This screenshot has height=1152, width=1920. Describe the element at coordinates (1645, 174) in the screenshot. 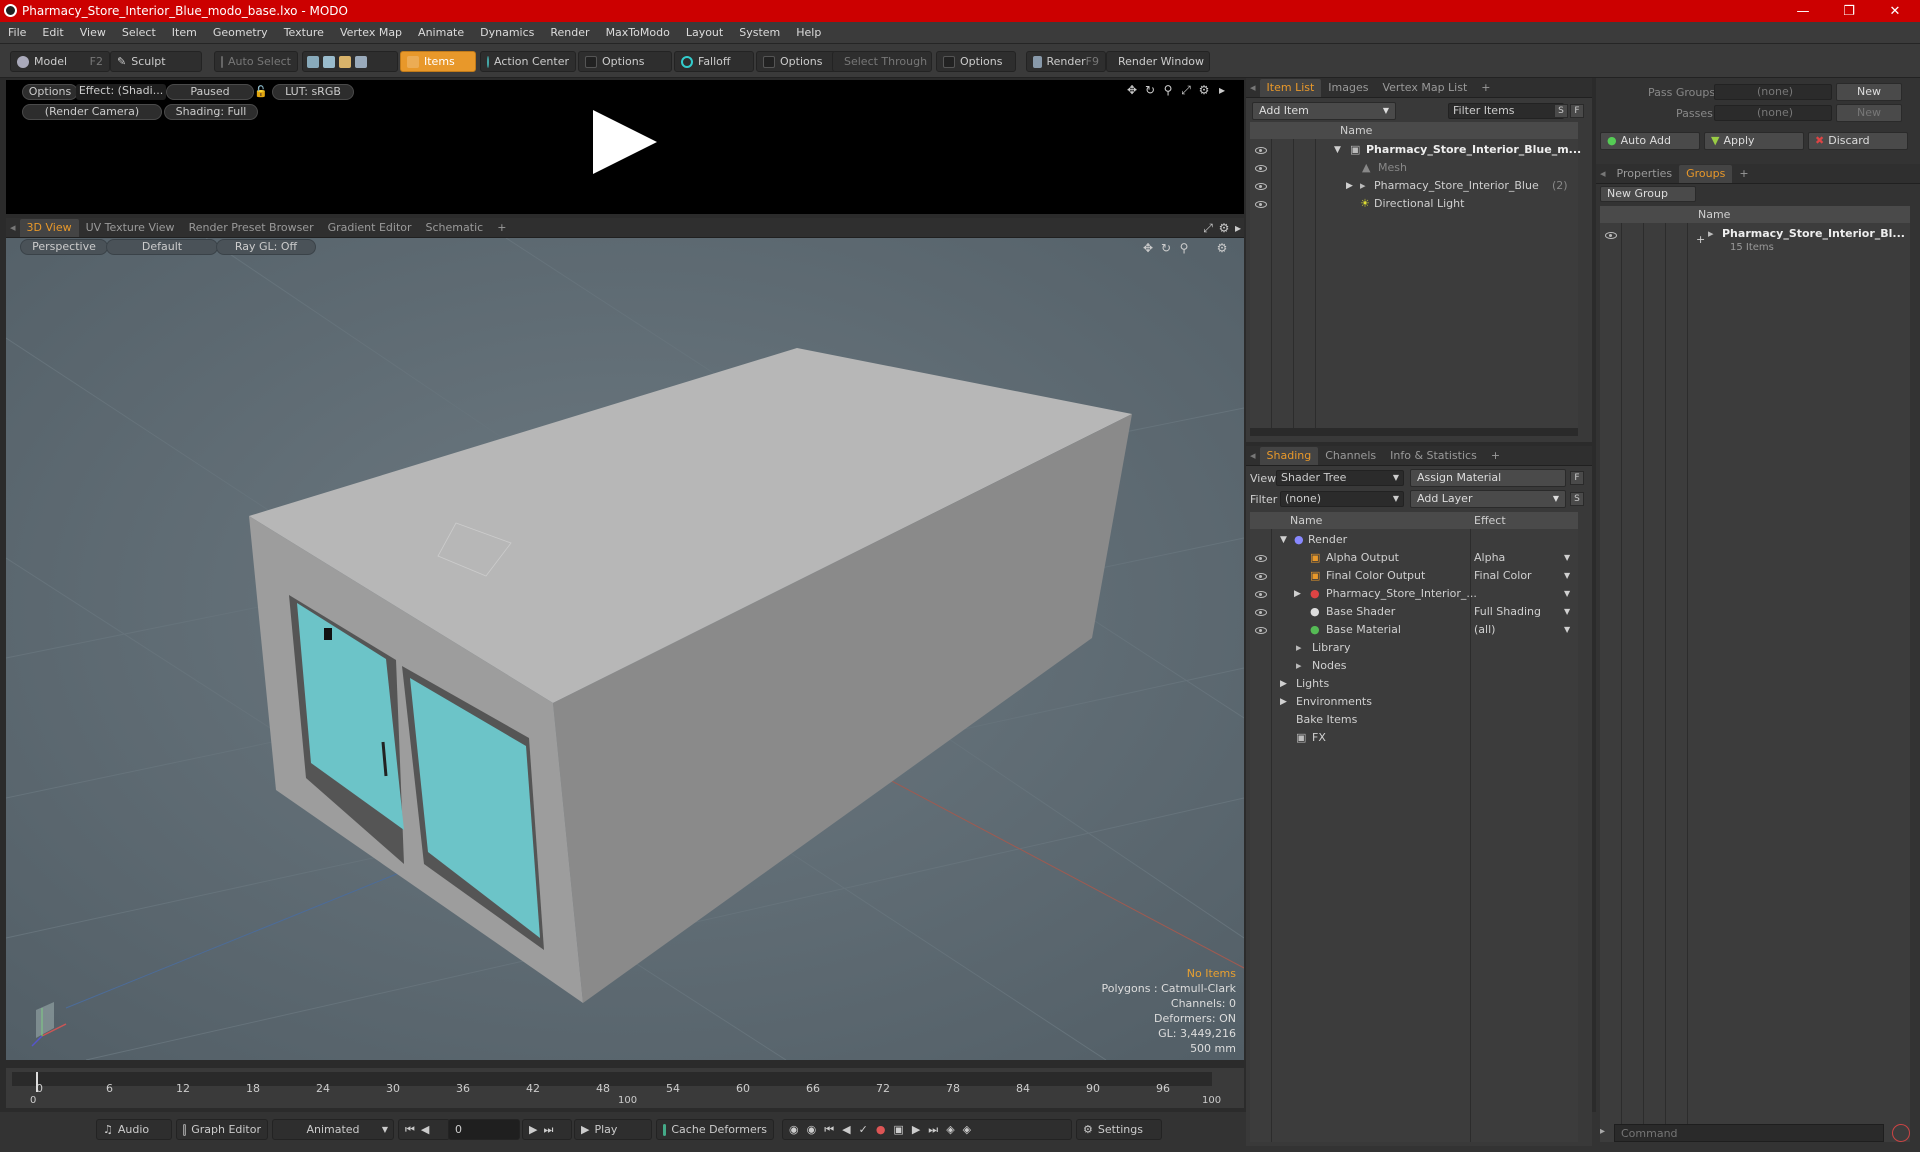

I see `tab-properties: Properties` at that location.